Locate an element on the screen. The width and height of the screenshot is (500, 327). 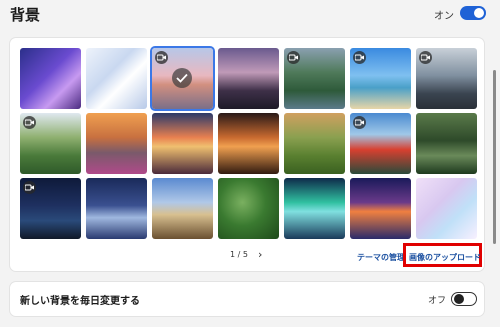
daily-change-toggle is located at coordinates (464, 299).